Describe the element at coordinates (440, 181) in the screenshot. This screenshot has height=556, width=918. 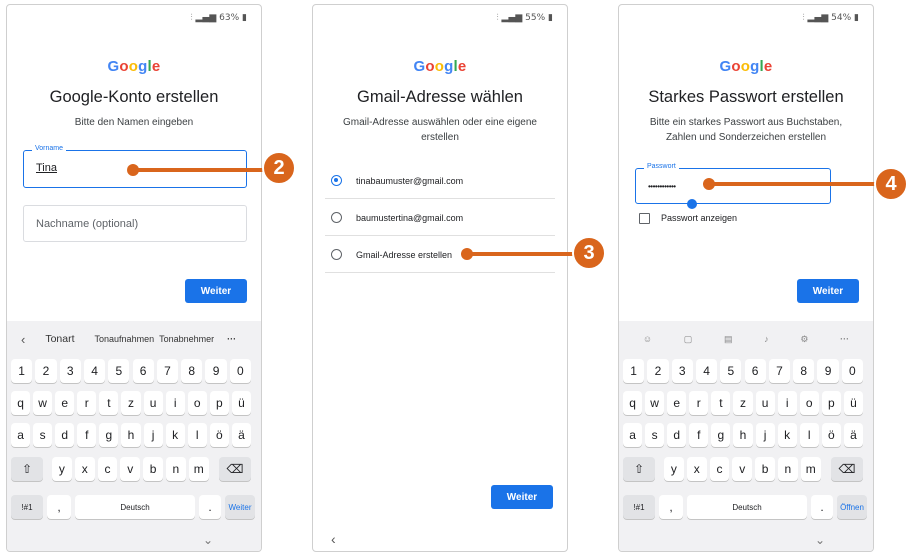
I see `gmail-option-1: tinabaumuster@gmail.com` at that location.